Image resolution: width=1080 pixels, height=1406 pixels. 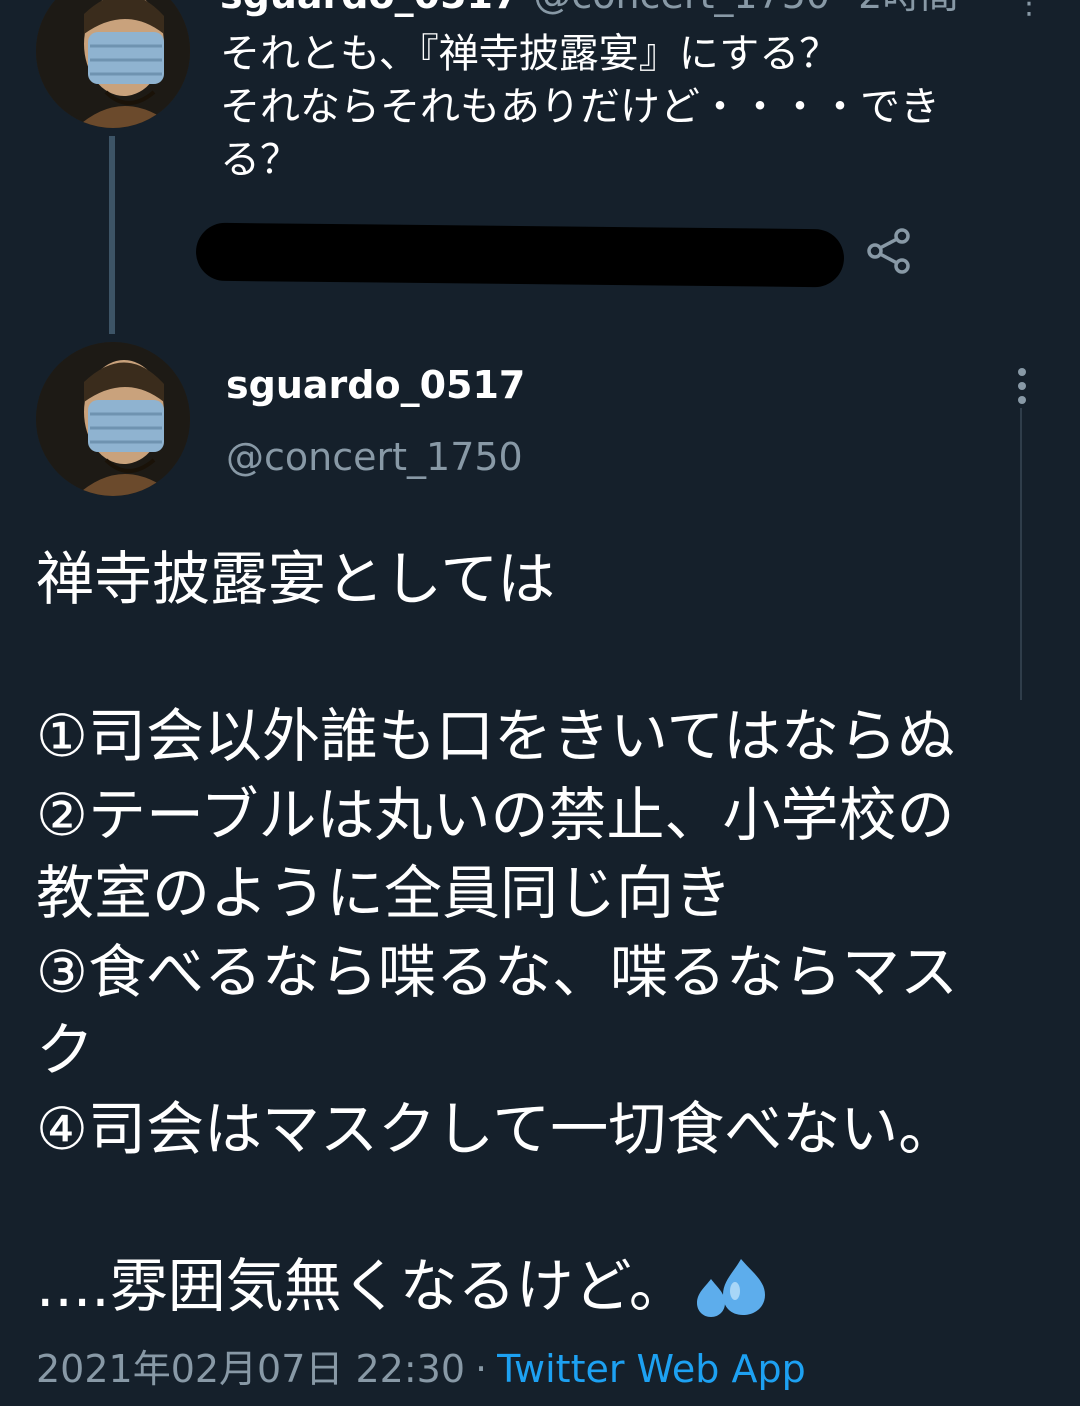 I want to click on more-options-icon, so click(x=1022, y=388).